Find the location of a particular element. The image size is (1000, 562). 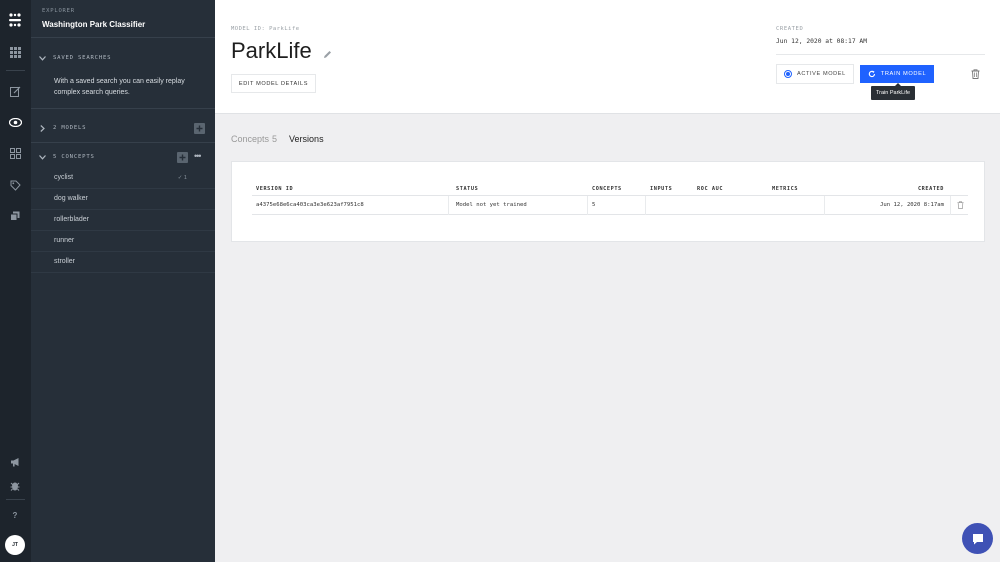

chat-button is located at coordinates (977, 538).